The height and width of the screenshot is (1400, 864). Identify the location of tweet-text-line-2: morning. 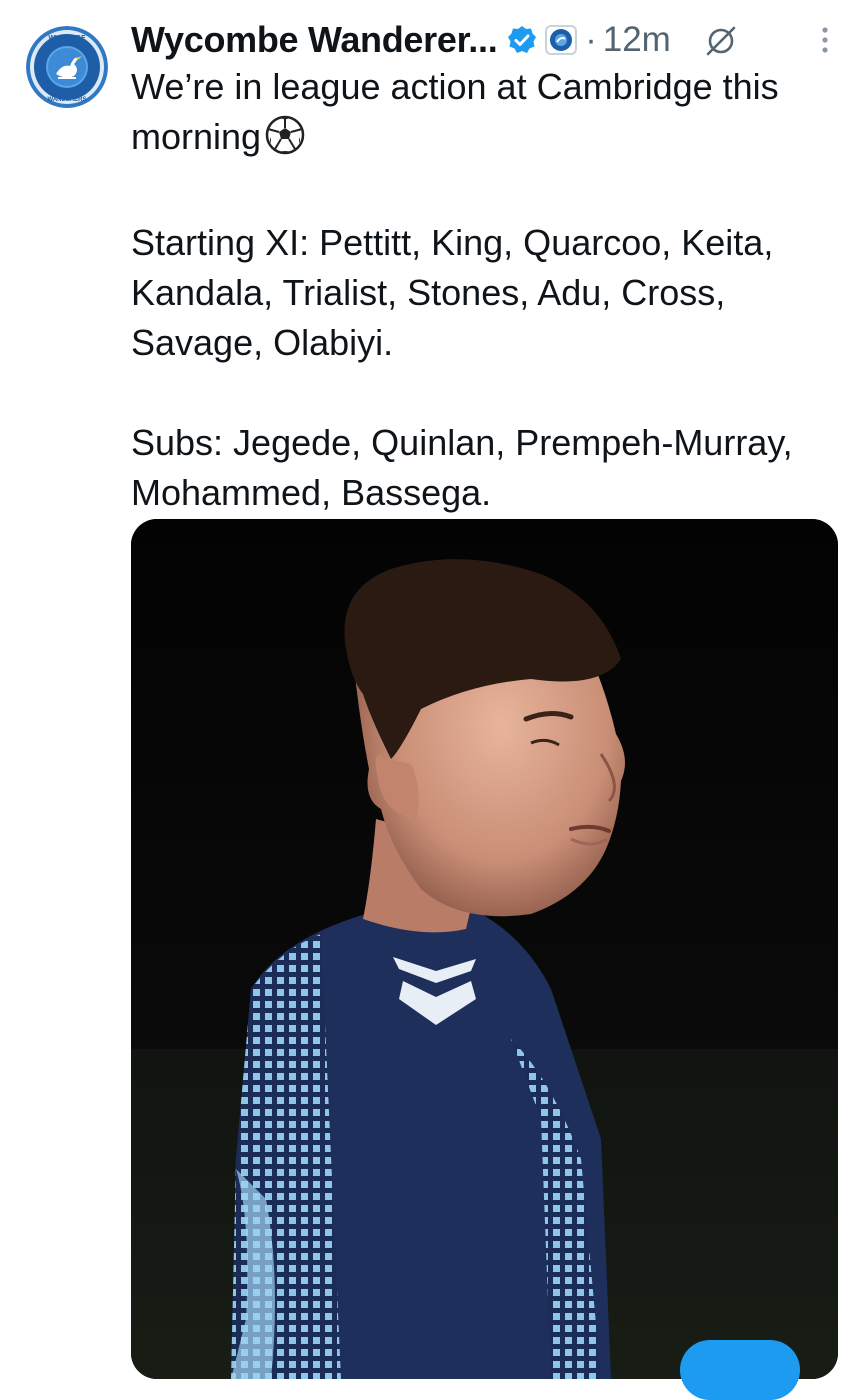
(487, 140).